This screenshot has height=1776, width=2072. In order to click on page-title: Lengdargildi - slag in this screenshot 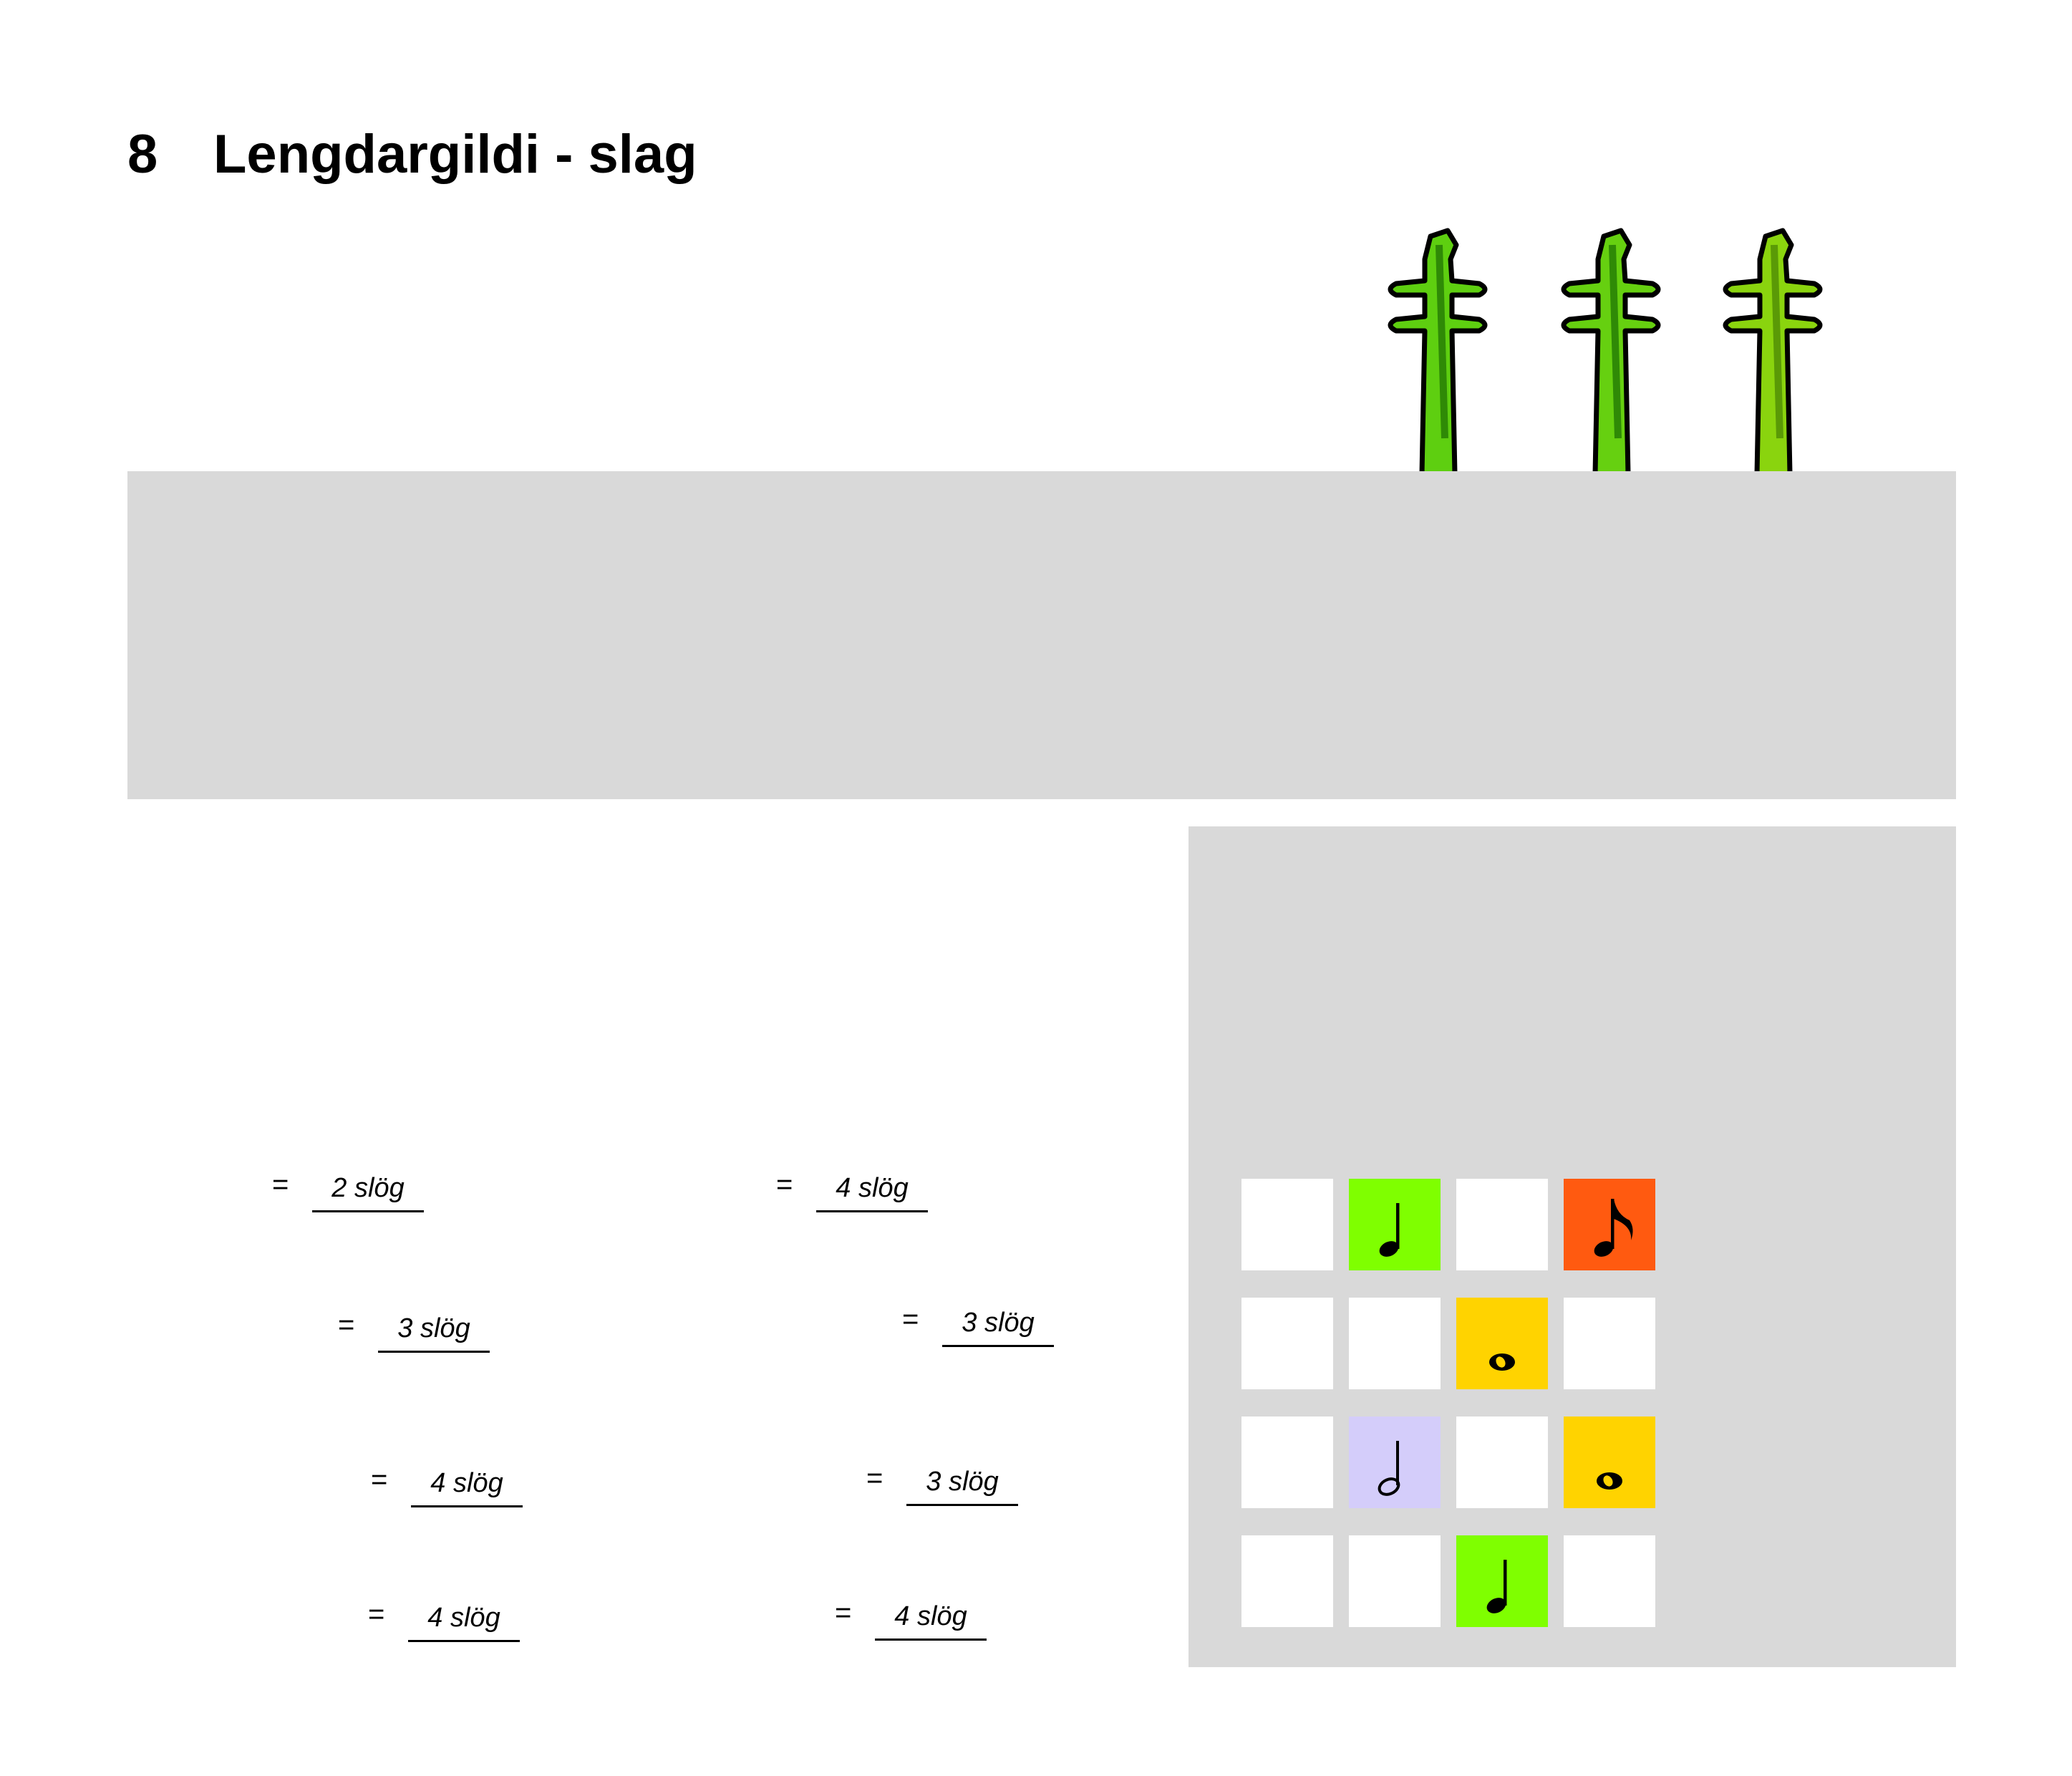, I will do `click(455, 154)`.